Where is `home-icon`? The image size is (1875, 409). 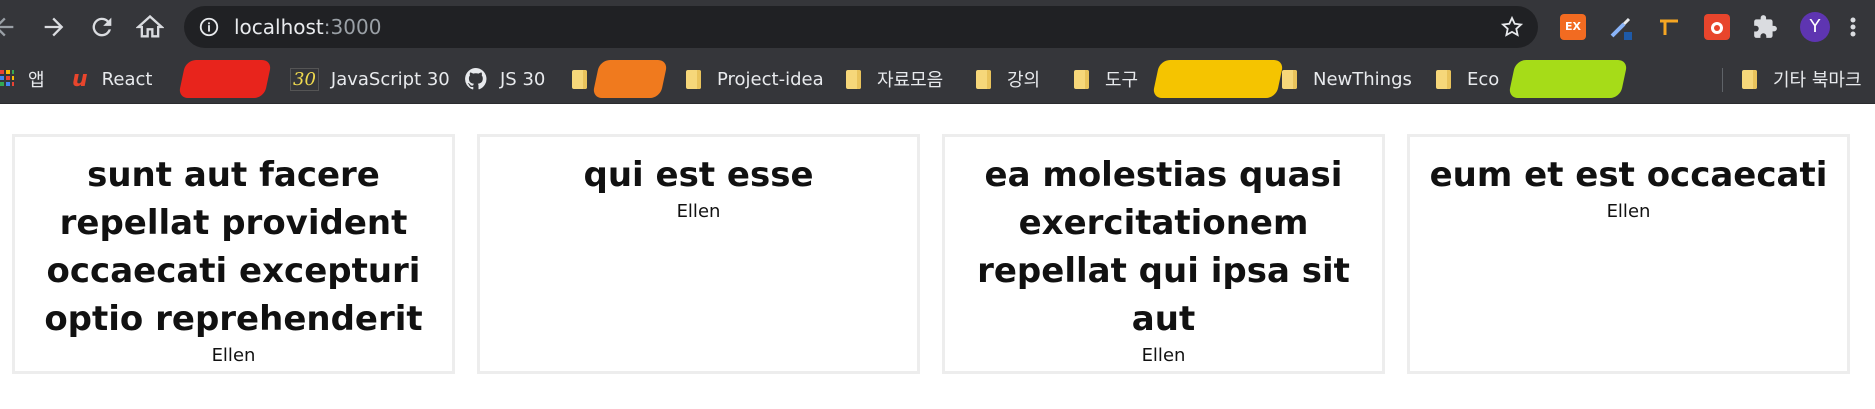 home-icon is located at coordinates (150, 26).